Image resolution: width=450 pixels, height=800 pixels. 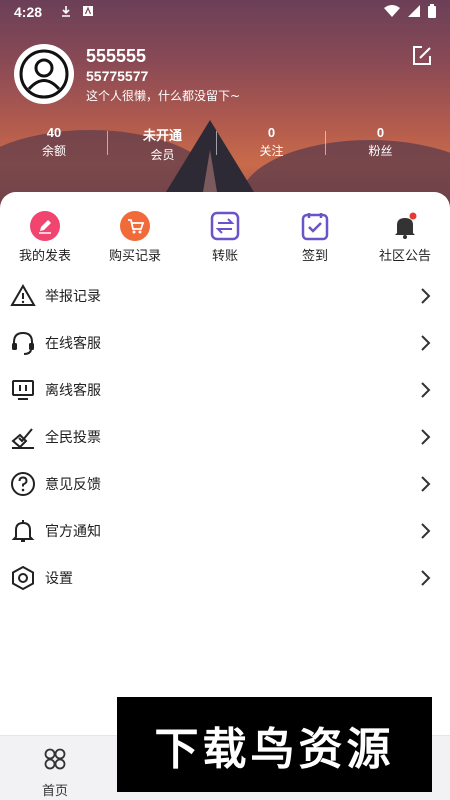 What do you see at coordinates (414, 12) in the screenshot?
I see `signal-icon` at bounding box center [414, 12].